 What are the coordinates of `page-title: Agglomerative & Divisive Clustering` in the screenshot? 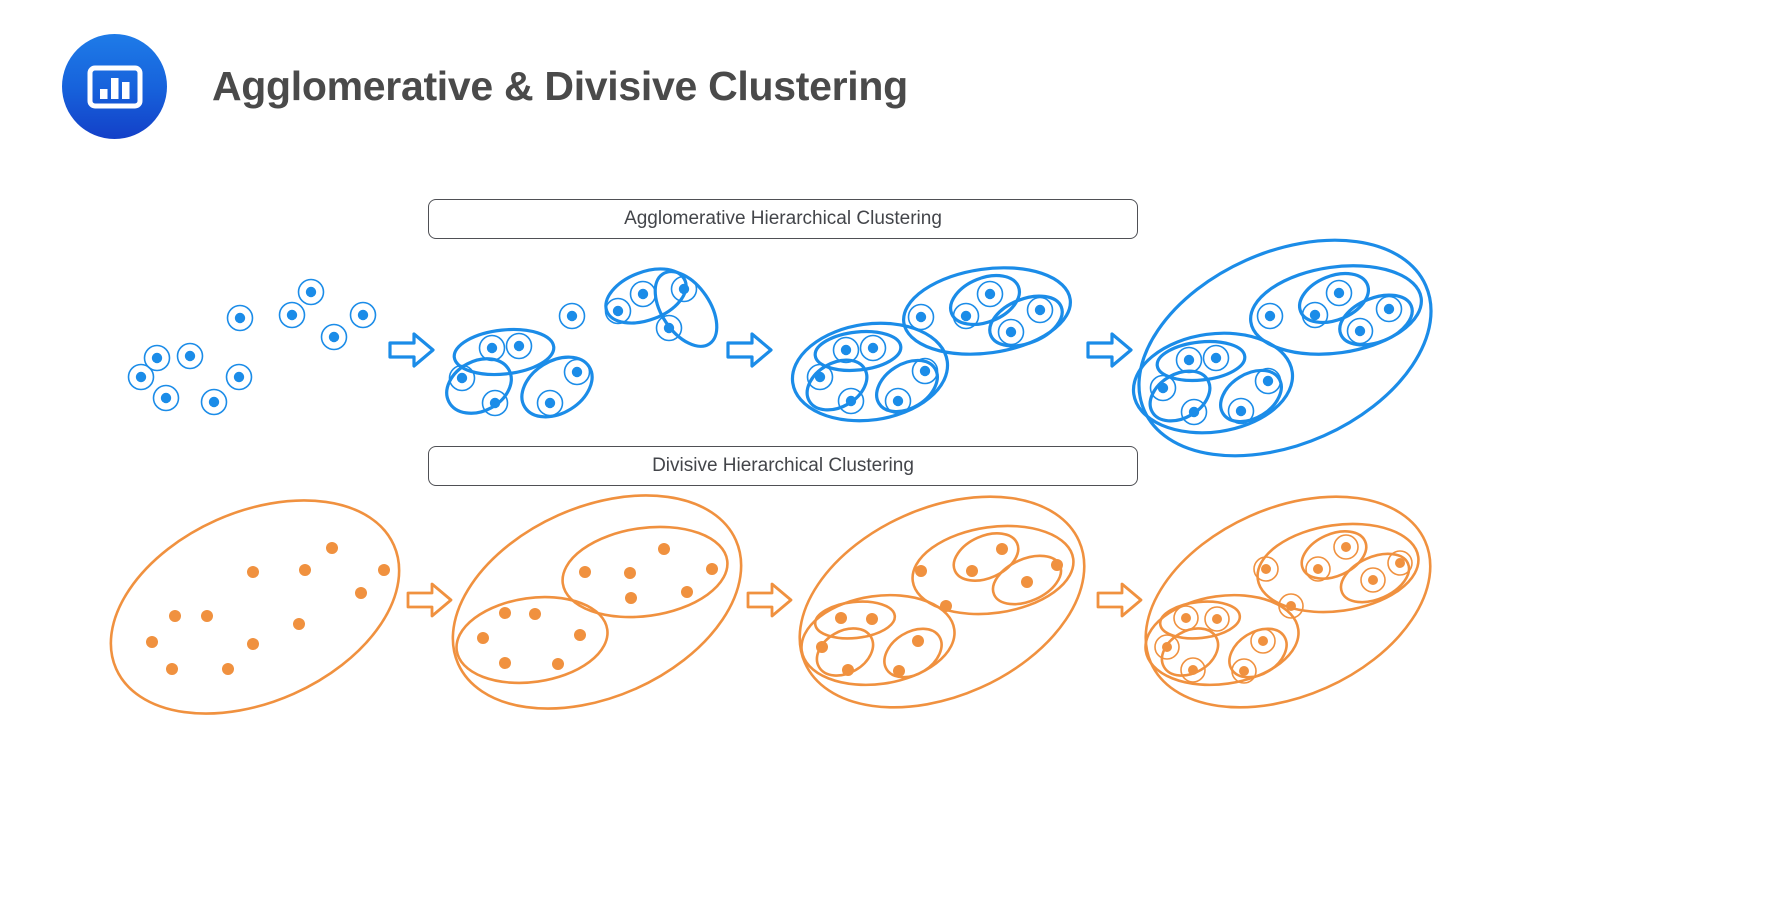 It's located at (560, 86).